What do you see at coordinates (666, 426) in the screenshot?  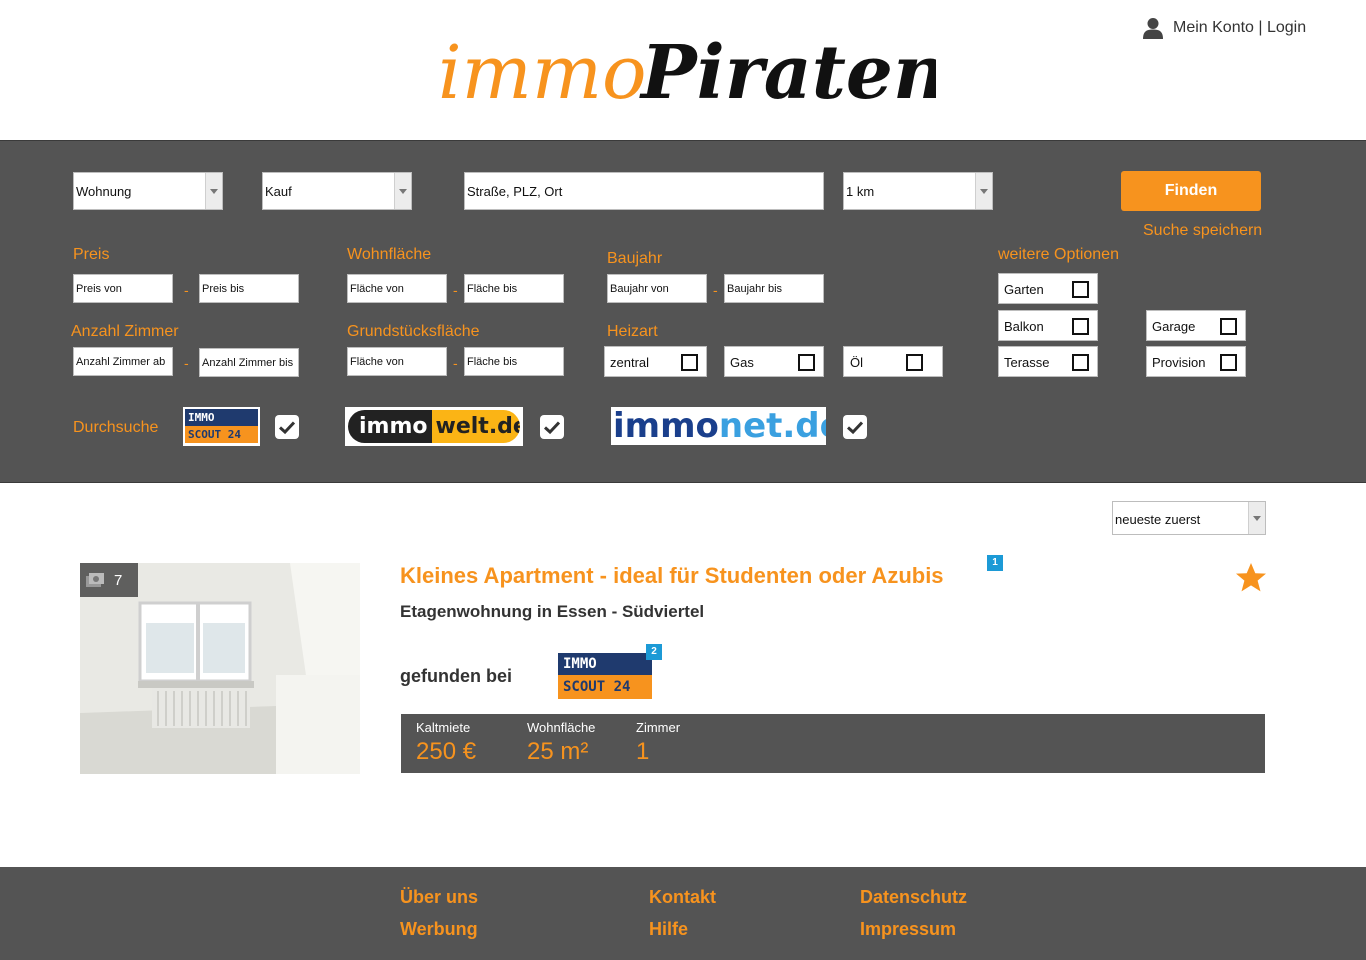 I see `immonet-logo-part1: immo` at bounding box center [666, 426].